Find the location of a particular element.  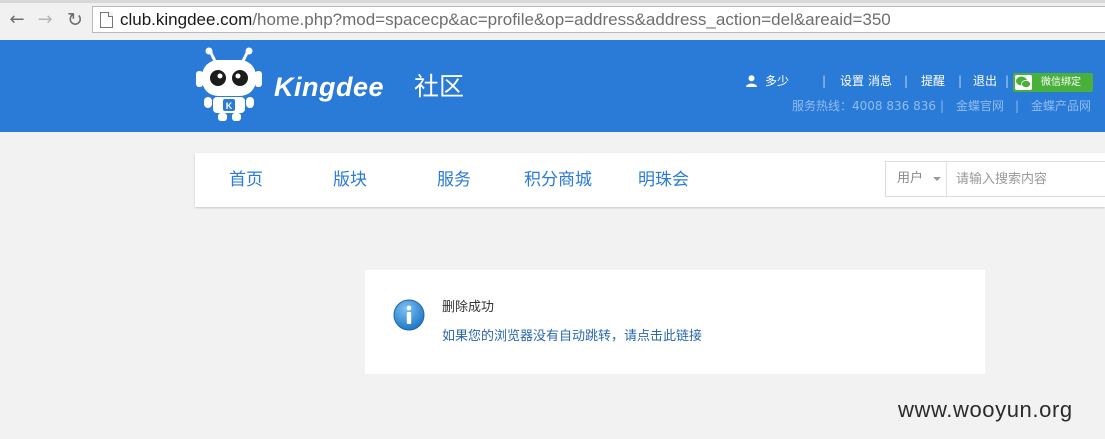

reload-icon: ↻ is located at coordinates (75, 20).